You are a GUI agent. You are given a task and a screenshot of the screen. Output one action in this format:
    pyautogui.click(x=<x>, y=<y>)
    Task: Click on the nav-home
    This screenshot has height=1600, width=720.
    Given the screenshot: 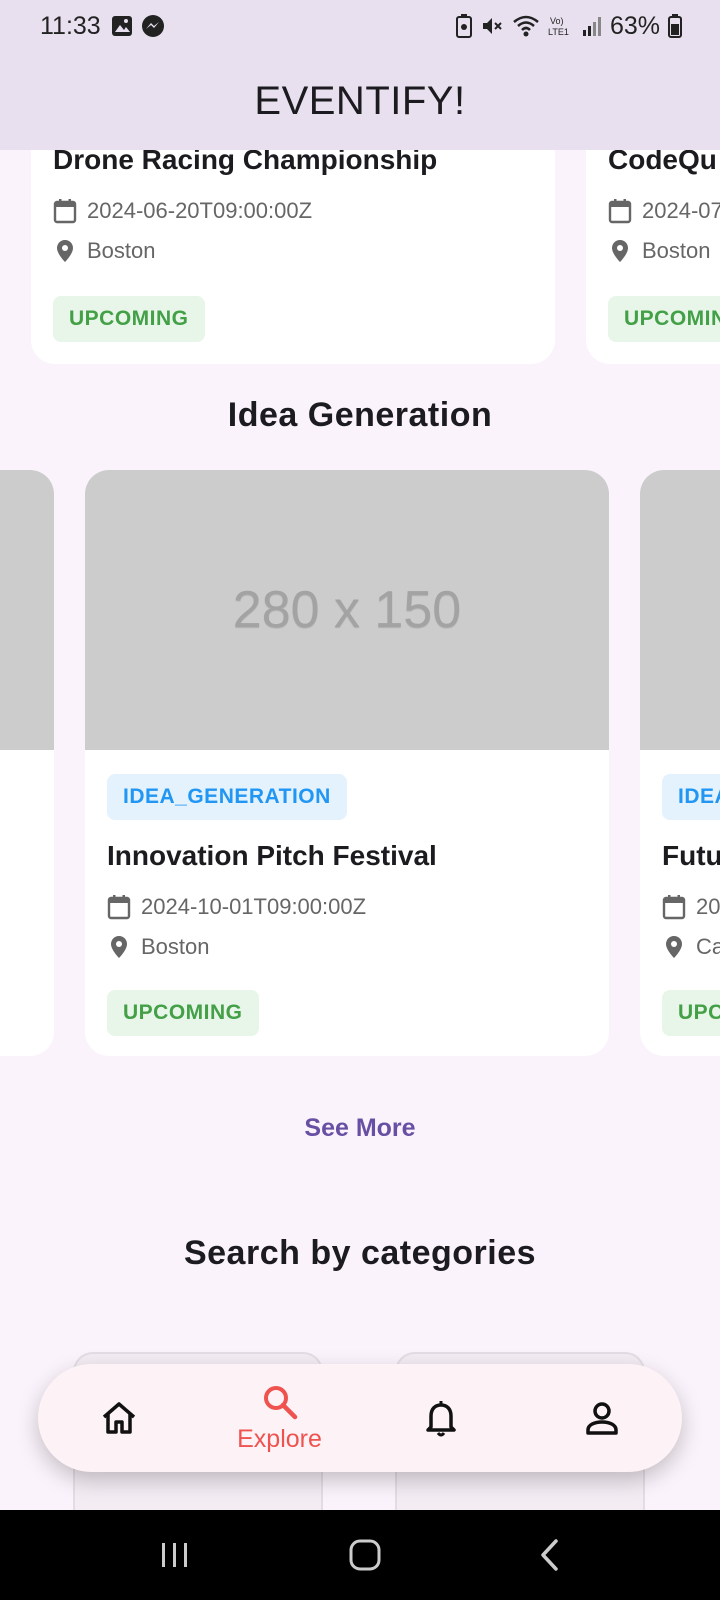 What is the action you would take?
    pyautogui.click(x=119, y=1418)
    